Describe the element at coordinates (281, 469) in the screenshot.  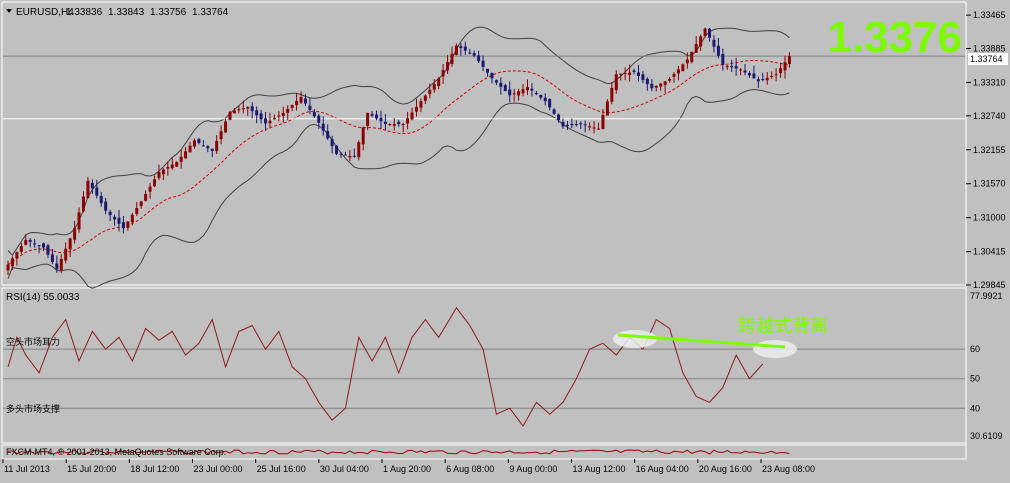
I see `time-tick-label: 25 Jul 16:00` at that location.